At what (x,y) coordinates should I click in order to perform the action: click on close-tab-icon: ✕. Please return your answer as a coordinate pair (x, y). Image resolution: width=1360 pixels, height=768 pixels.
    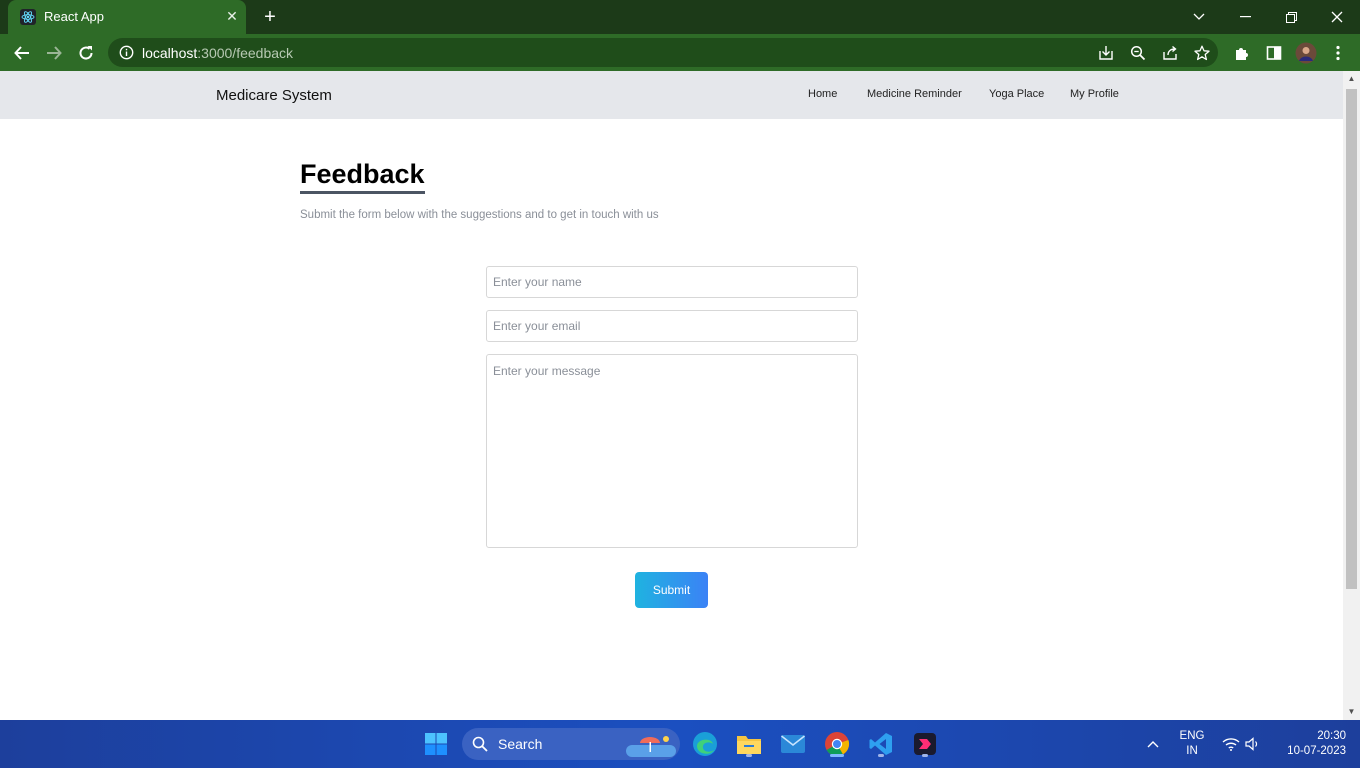
    Looking at the image, I should click on (232, 16).